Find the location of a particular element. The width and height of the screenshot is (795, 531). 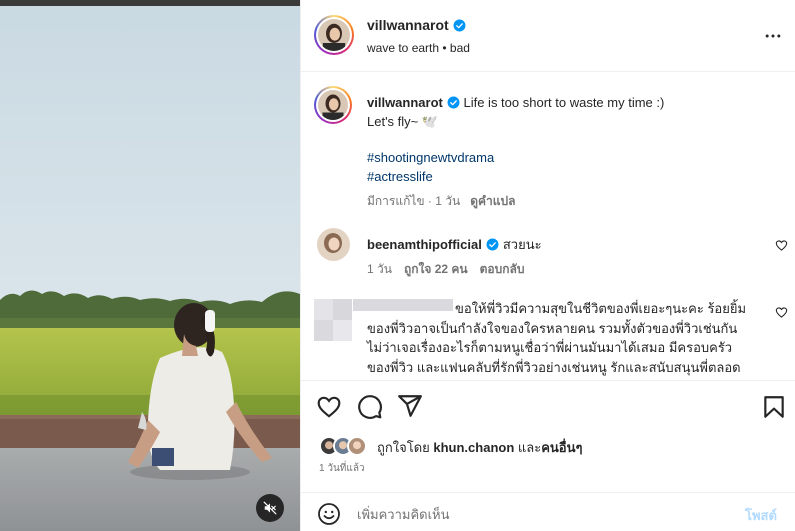

audio-track-label: wave to earth • bad is located at coordinates (418, 48).